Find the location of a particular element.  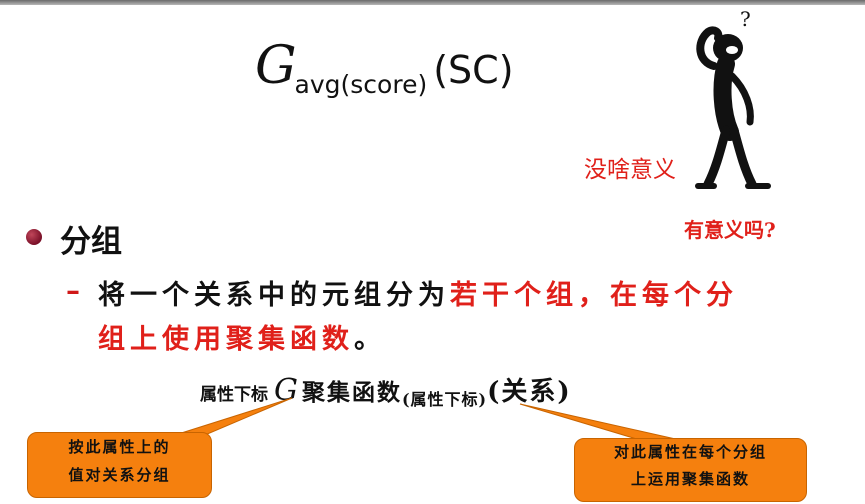

callout-right-line-1: 对此属性在每个分组 is located at coordinates (690, 452).